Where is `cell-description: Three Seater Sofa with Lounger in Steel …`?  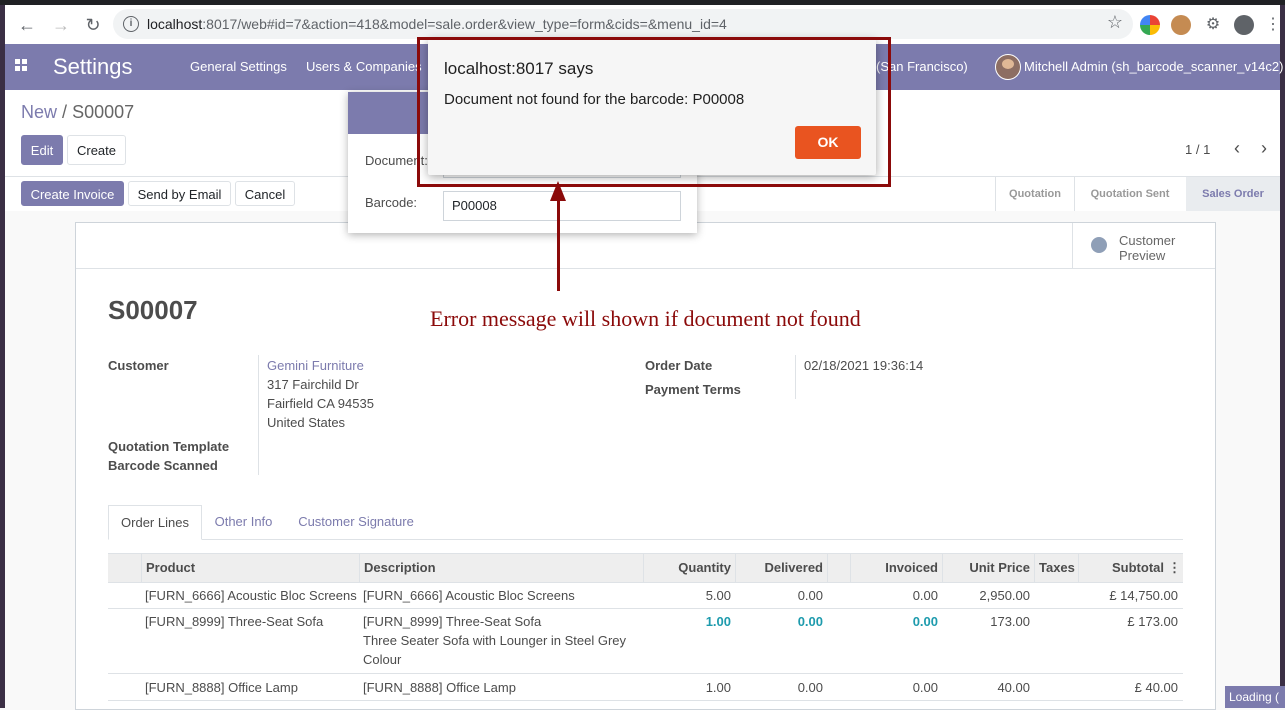 cell-description: Three Seater Sofa with Lounger in Steel … is located at coordinates (495, 640).